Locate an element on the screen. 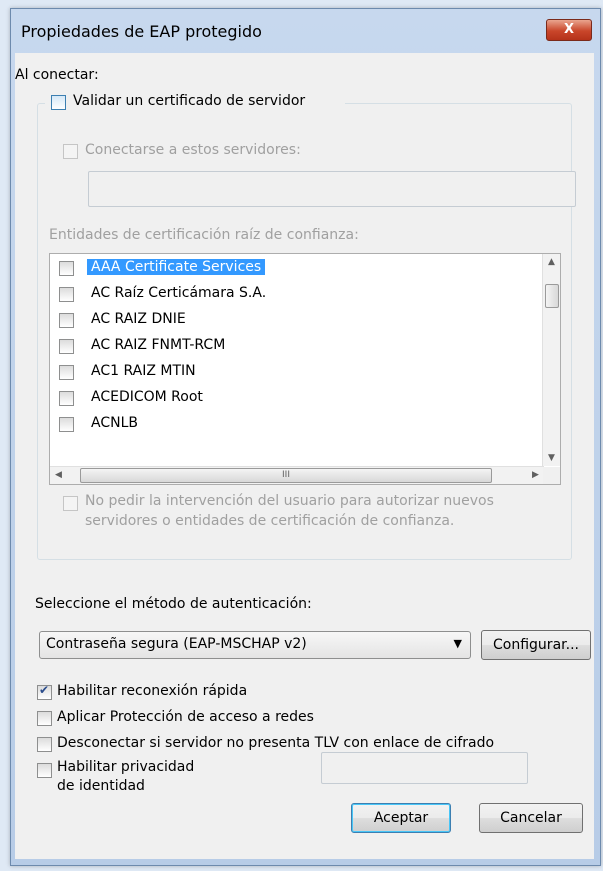 This screenshot has width=603, height=871. list-item-label: AAA Certificate Services is located at coordinates (176, 267).